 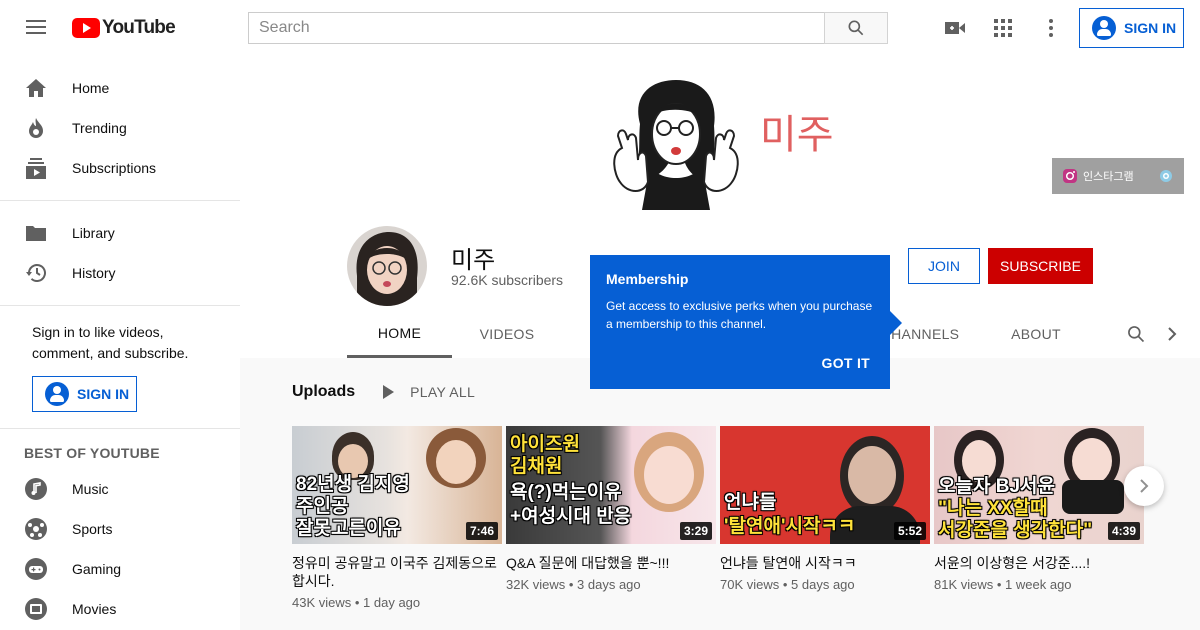 I want to click on video-duration: 7:46, so click(x=481, y=531).